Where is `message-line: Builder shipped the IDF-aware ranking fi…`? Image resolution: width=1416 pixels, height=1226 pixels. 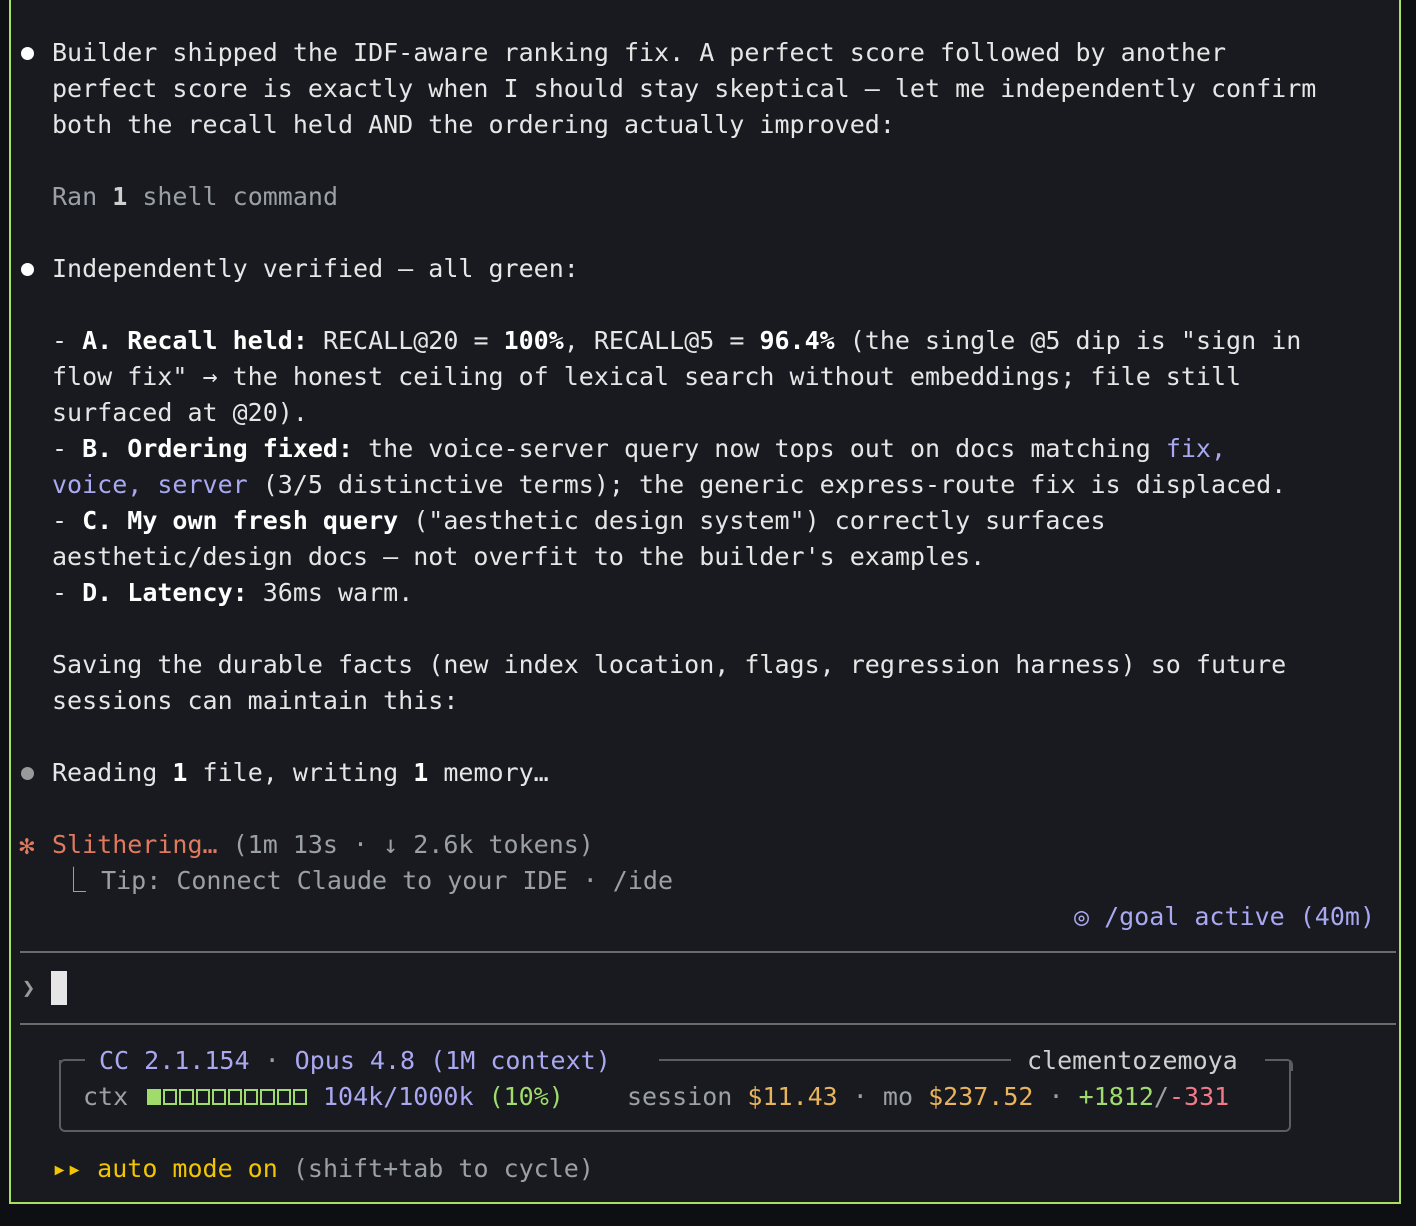 message-line: Builder shipped the IDF-aware ranking fi… is located at coordinates (639, 52).